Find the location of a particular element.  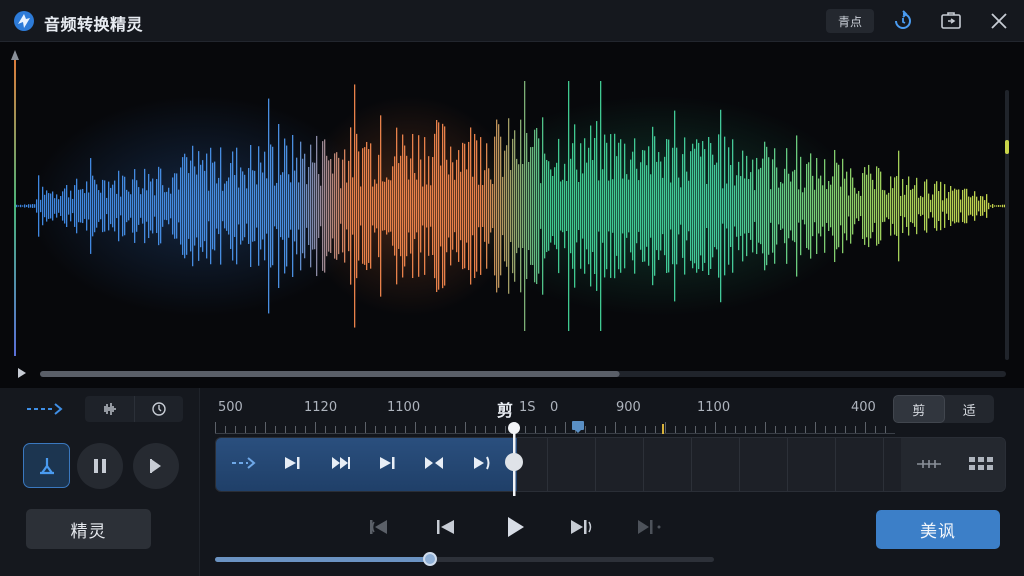

horizontal-scroll-thumb is located at coordinates (330, 374).